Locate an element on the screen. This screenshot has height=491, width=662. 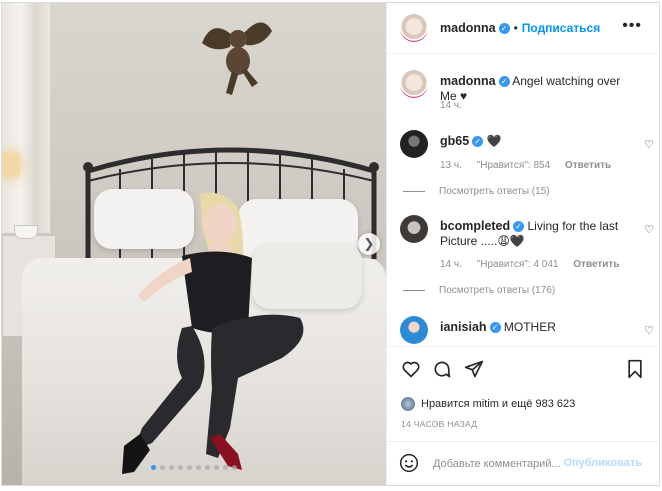
next-arrow-icon: ❯ is located at coordinates (369, 244).